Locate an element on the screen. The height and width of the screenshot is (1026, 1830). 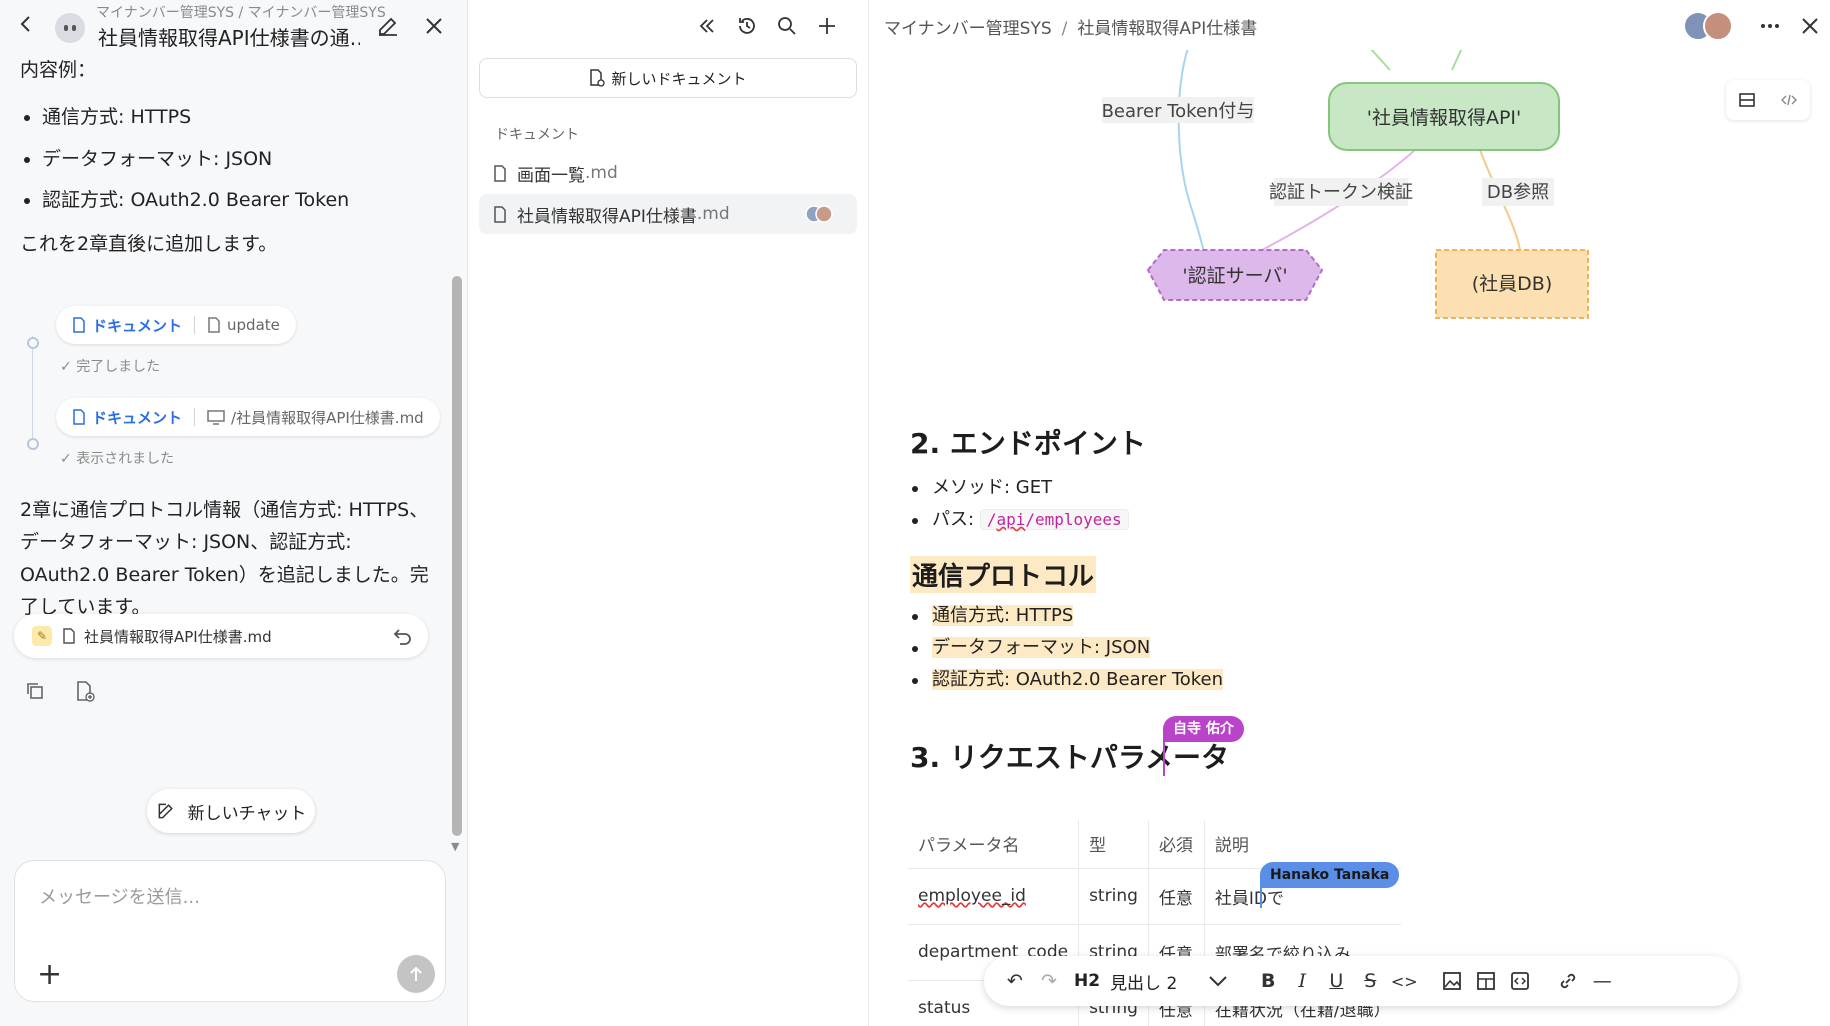
code-block-icon is located at coordinates (1520, 981).